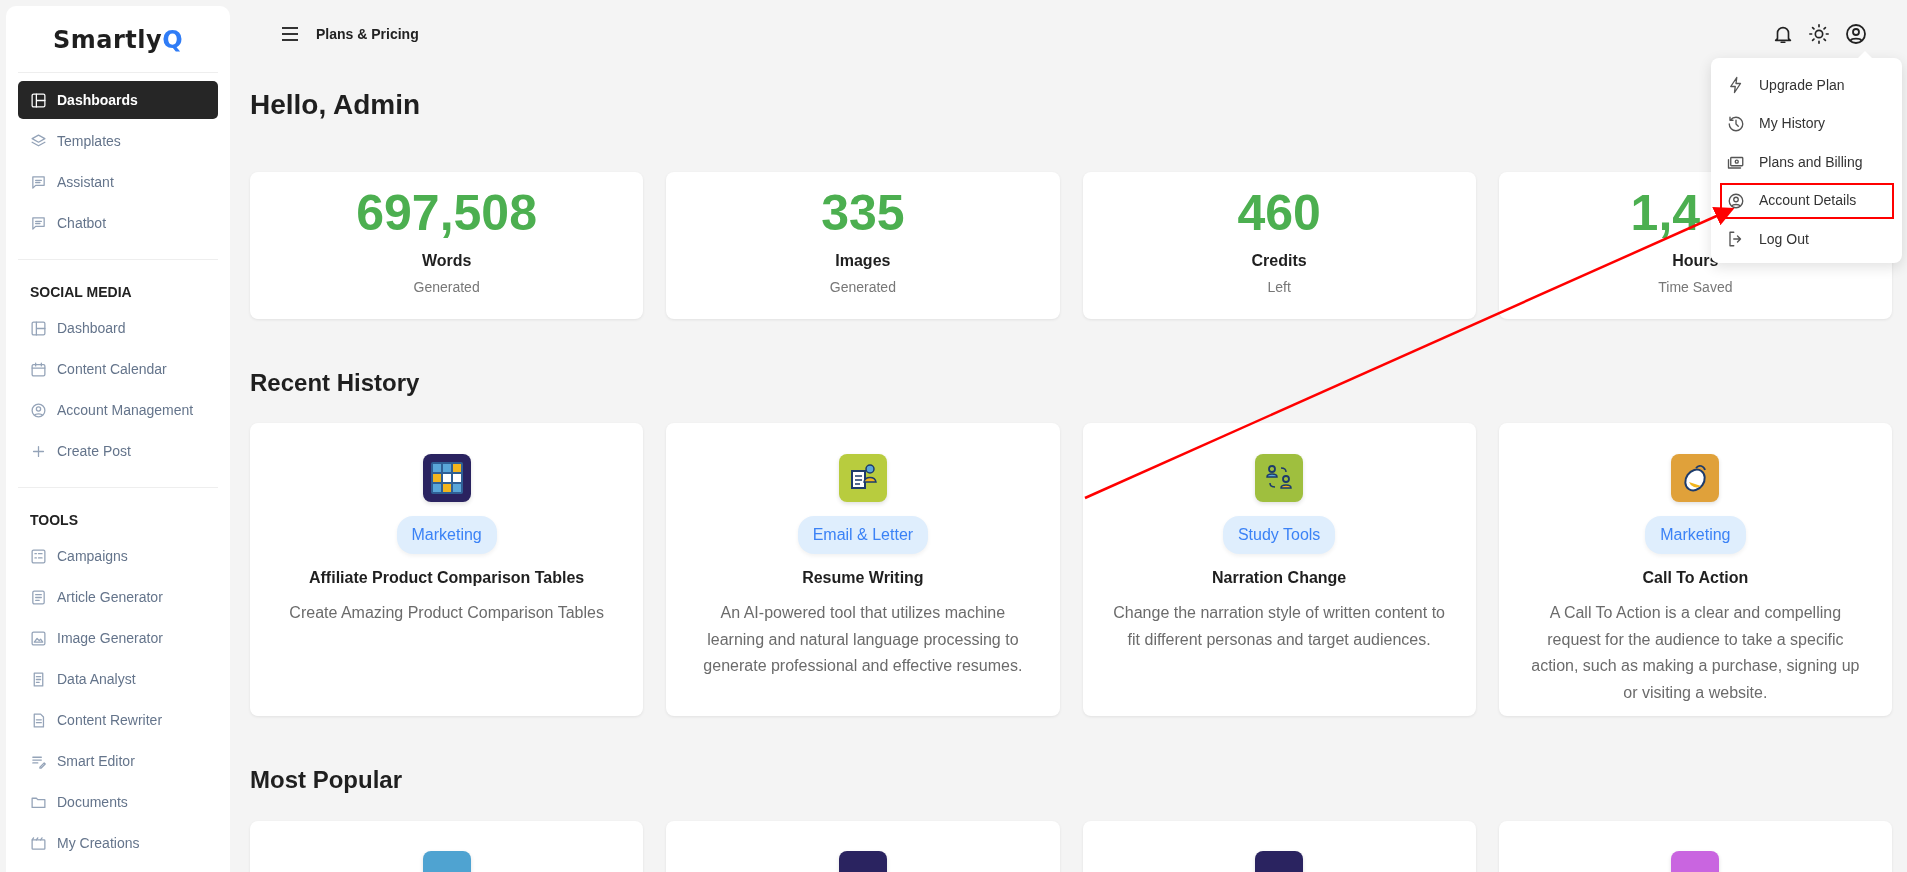 This screenshot has height=872, width=1907. What do you see at coordinates (118, 410) in the screenshot?
I see `sidebar-item: Account Management` at bounding box center [118, 410].